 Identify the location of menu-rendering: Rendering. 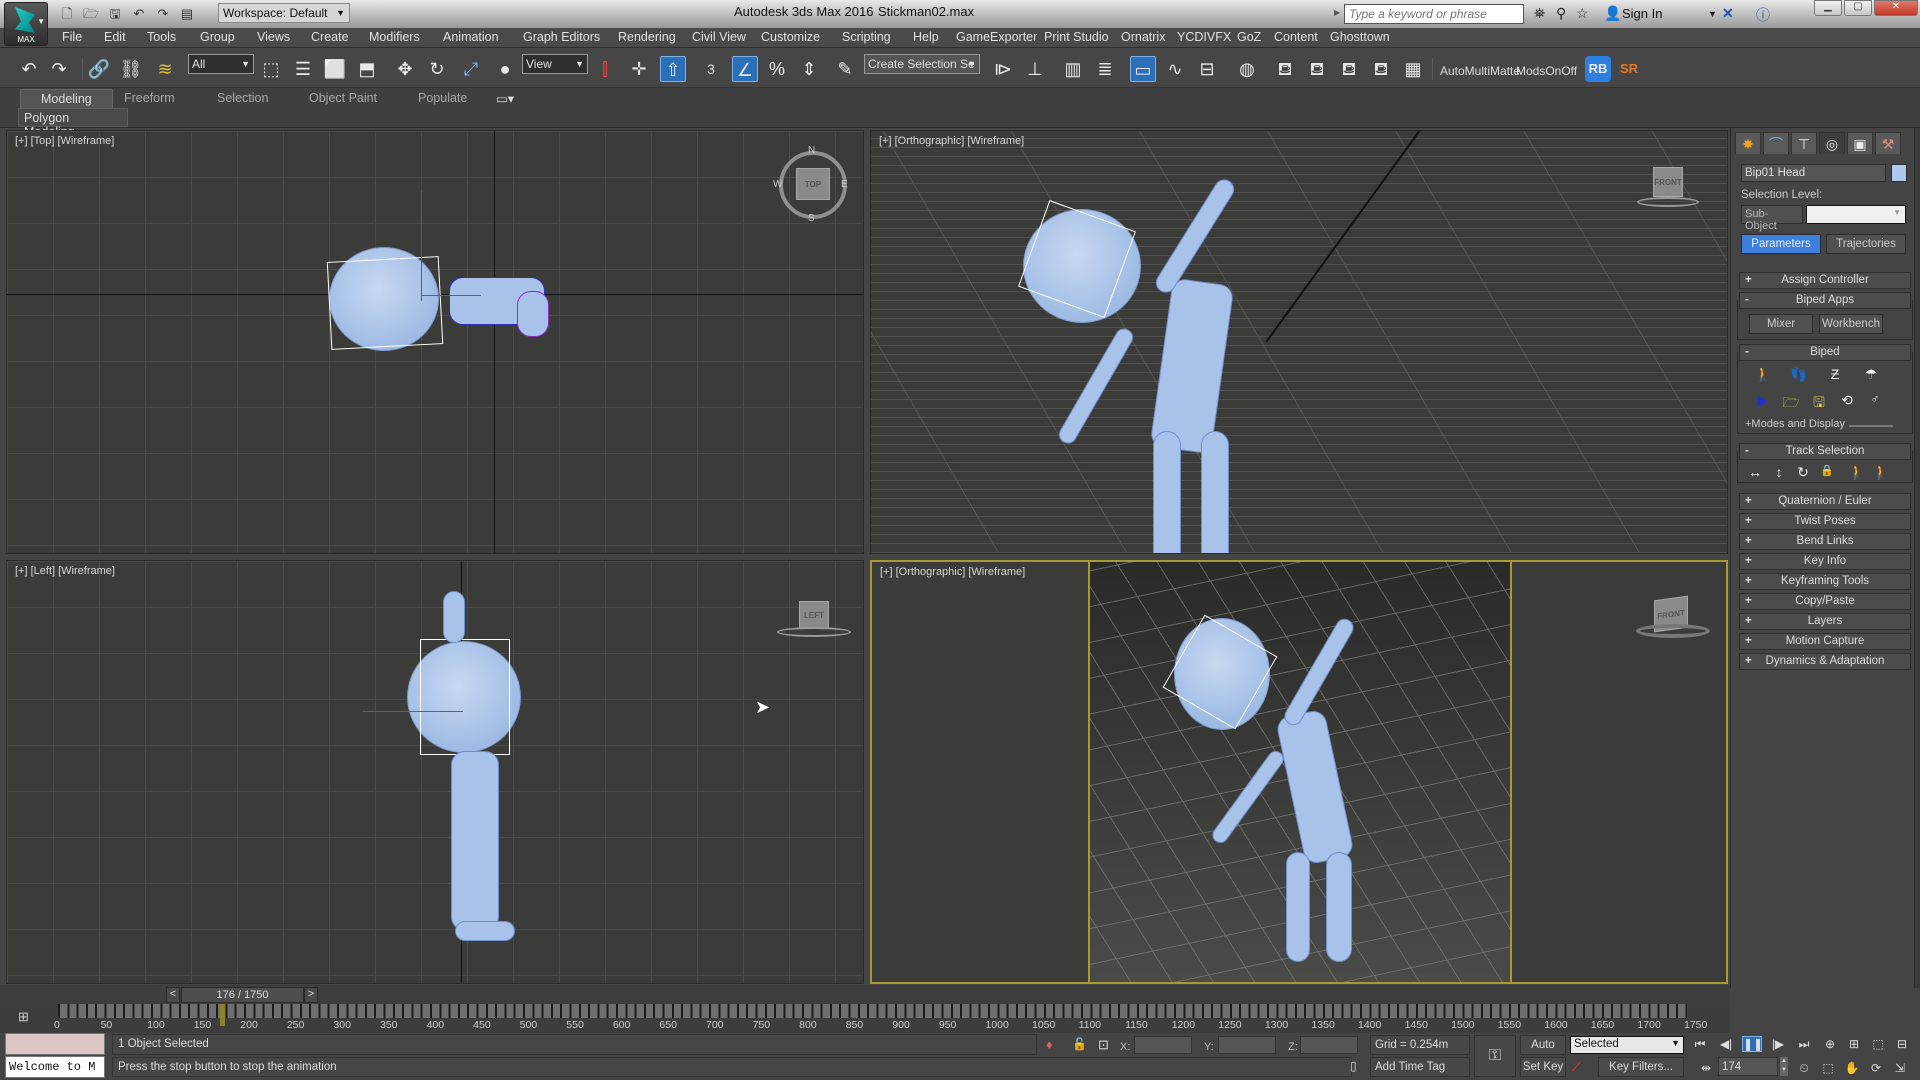
(647, 37).